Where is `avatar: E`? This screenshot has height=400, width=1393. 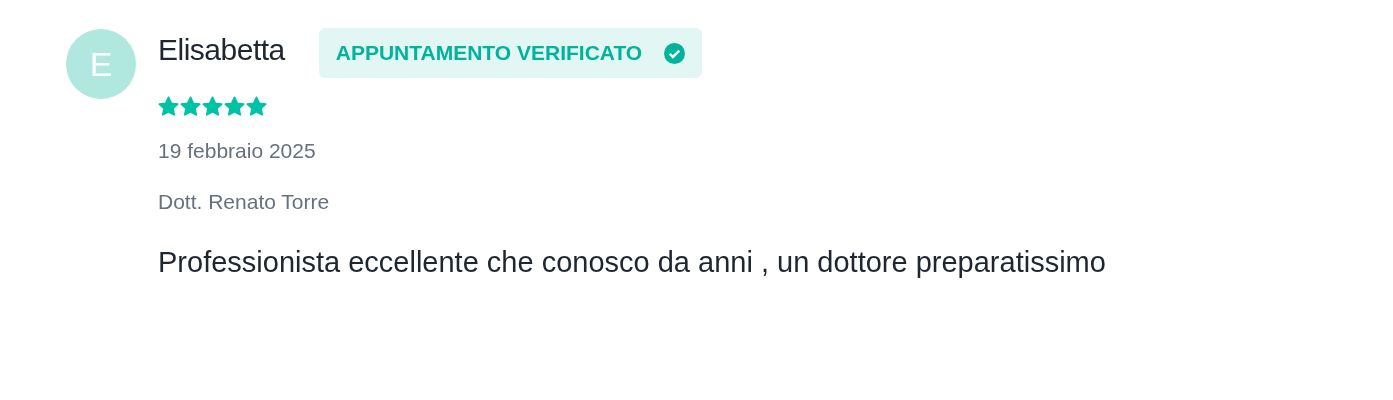
avatar: E is located at coordinates (101, 64).